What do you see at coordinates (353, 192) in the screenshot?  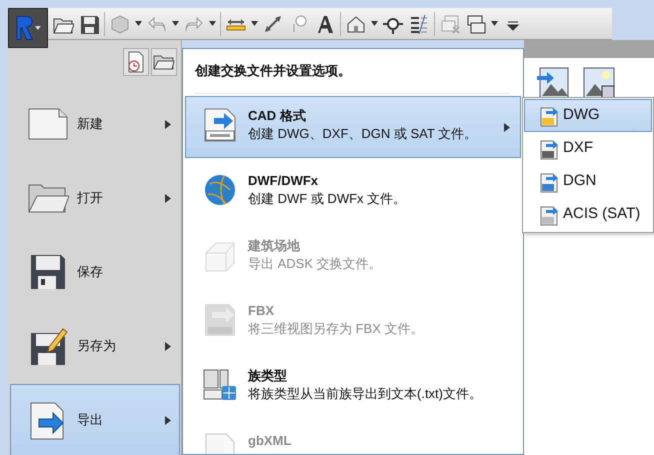 I see `export-option: DWF/DWFx 创建 DWF 或 DWFx 文件。` at bounding box center [353, 192].